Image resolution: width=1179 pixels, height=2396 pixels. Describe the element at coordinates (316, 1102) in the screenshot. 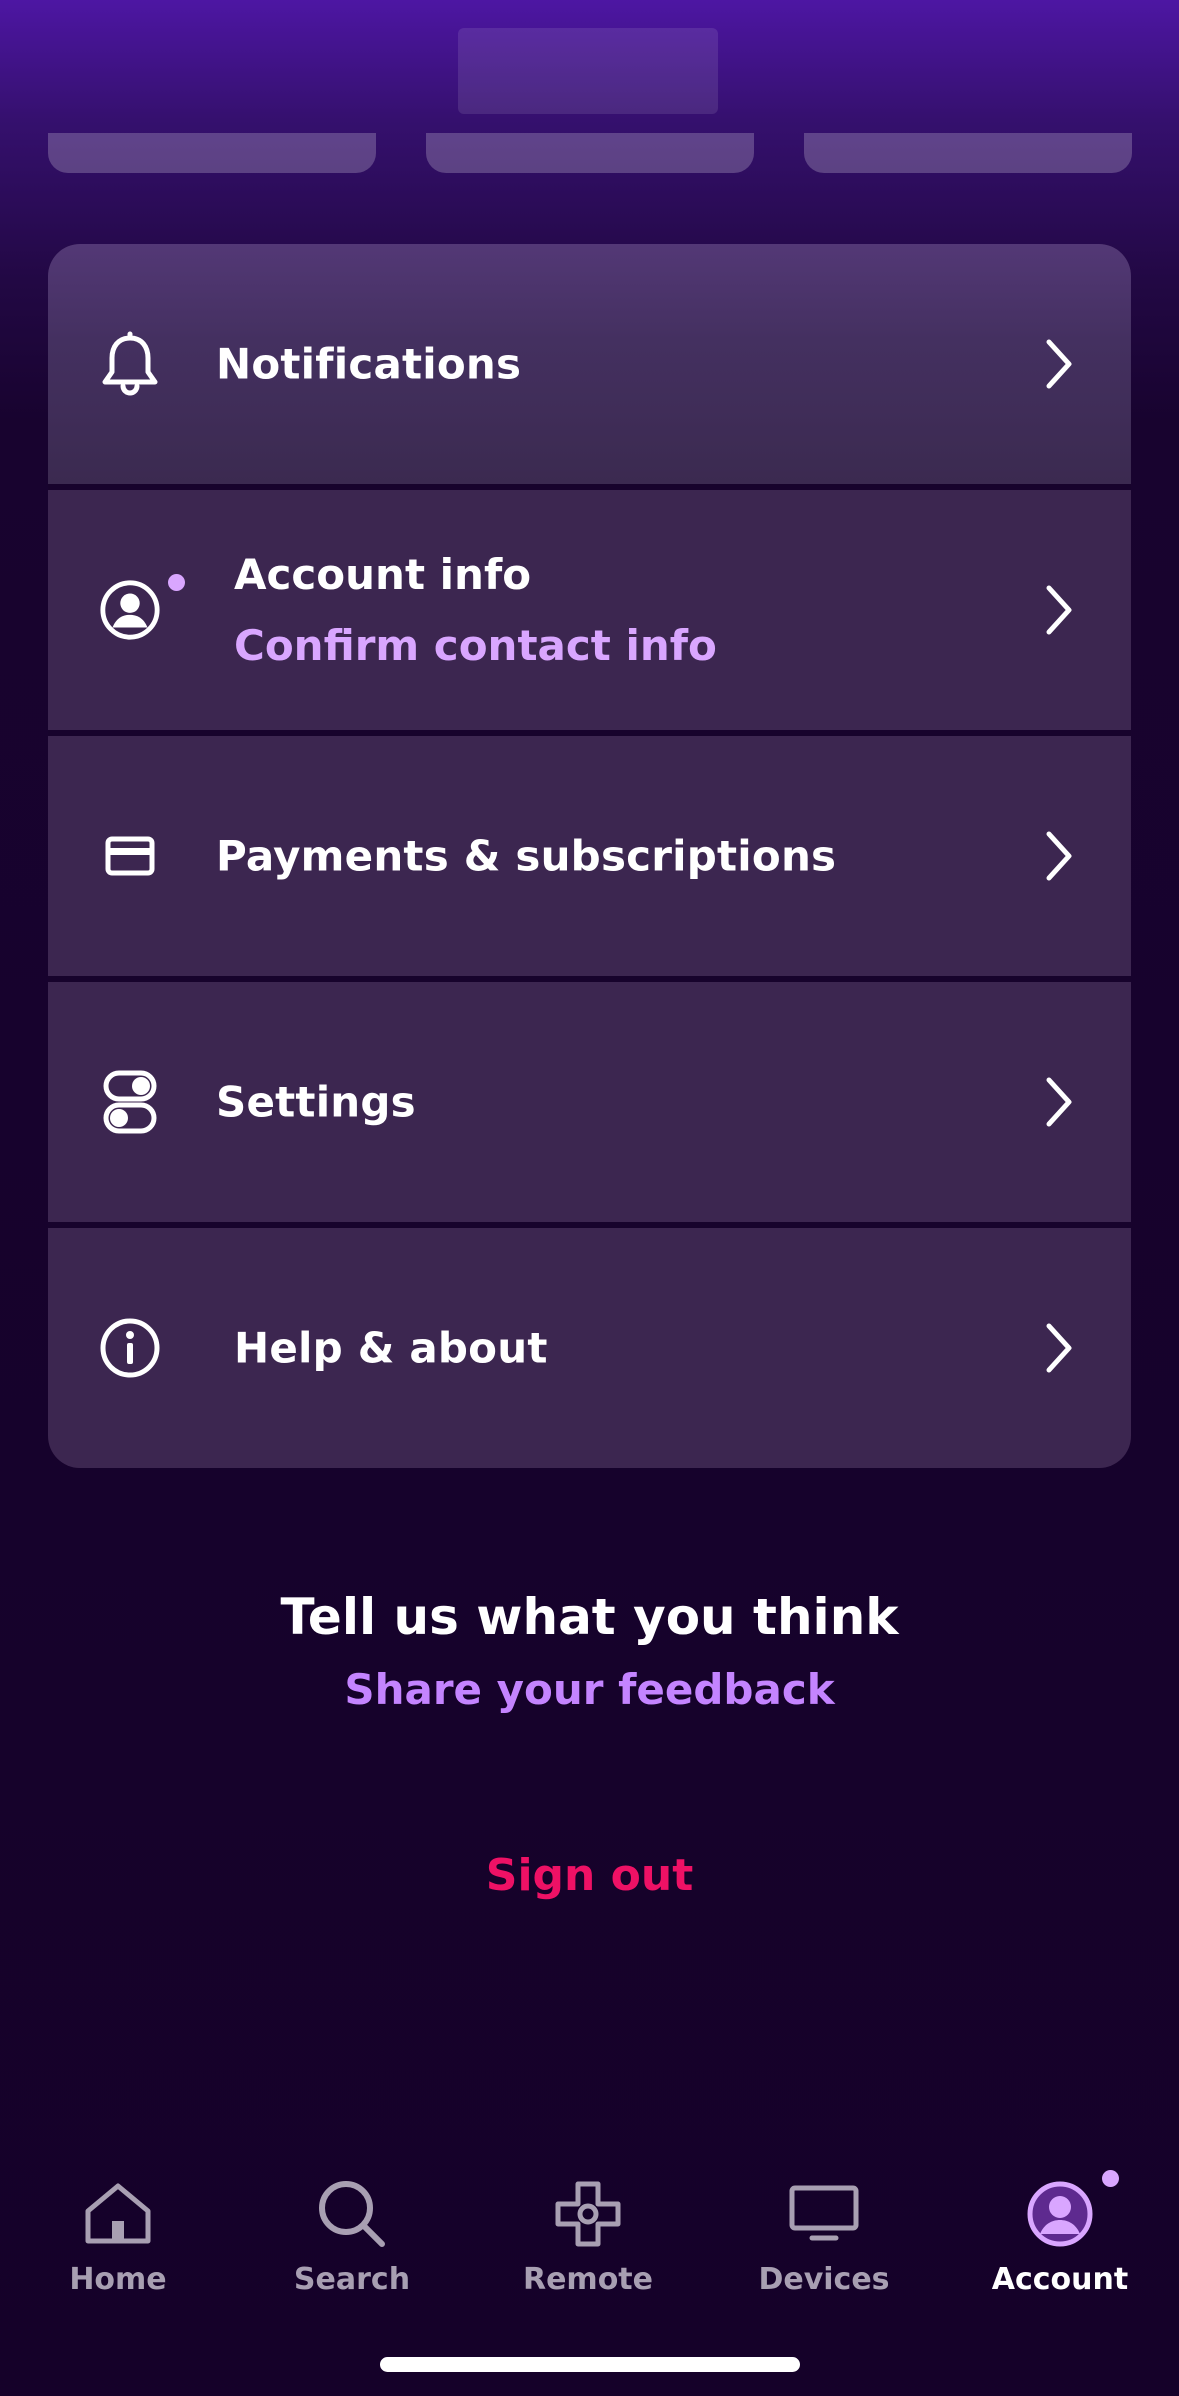

I see `menu-item-label: Settings` at that location.